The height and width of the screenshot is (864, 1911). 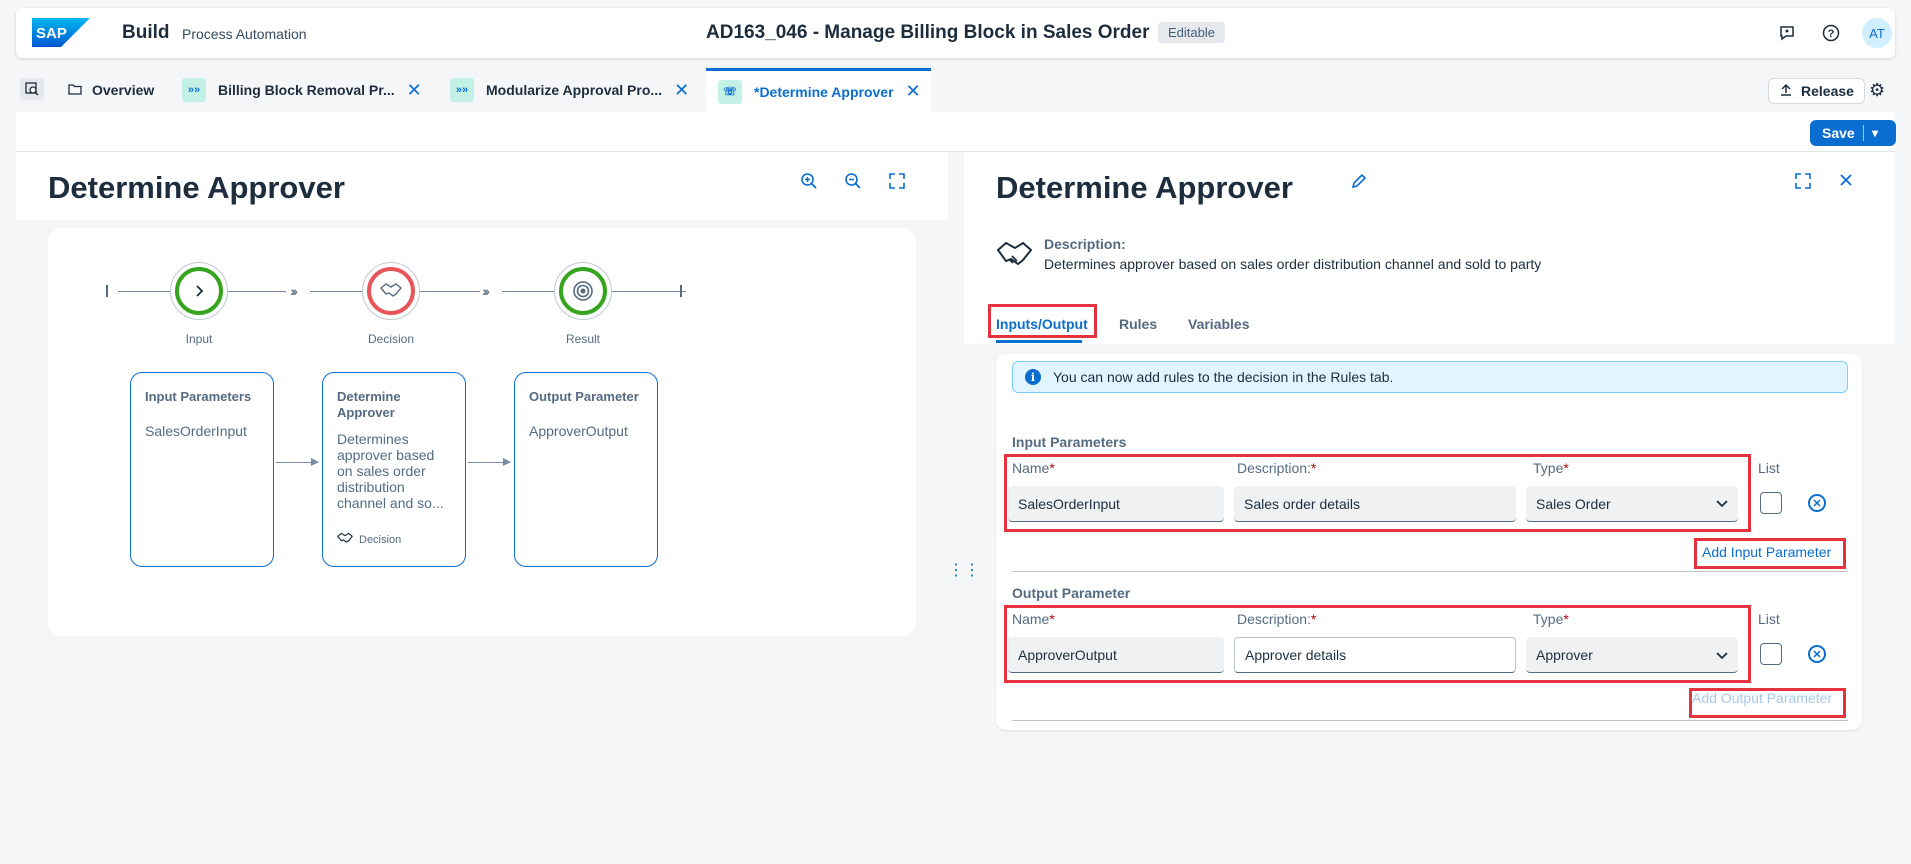 What do you see at coordinates (380, 540) in the screenshot?
I see `card-footer-label: Decision` at bounding box center [380, 540].